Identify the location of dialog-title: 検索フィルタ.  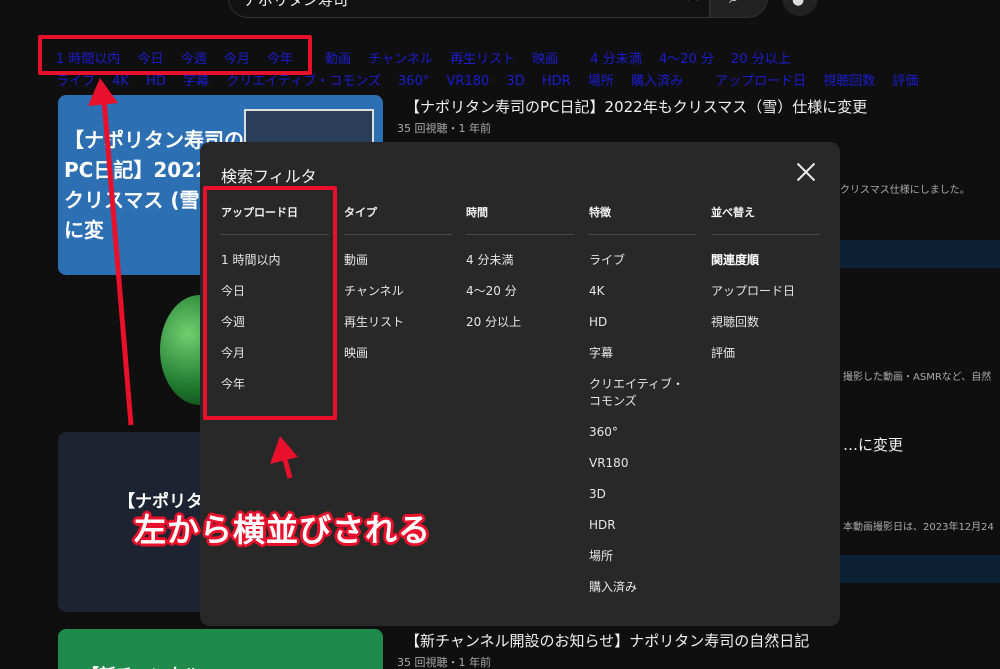
(269, 176).